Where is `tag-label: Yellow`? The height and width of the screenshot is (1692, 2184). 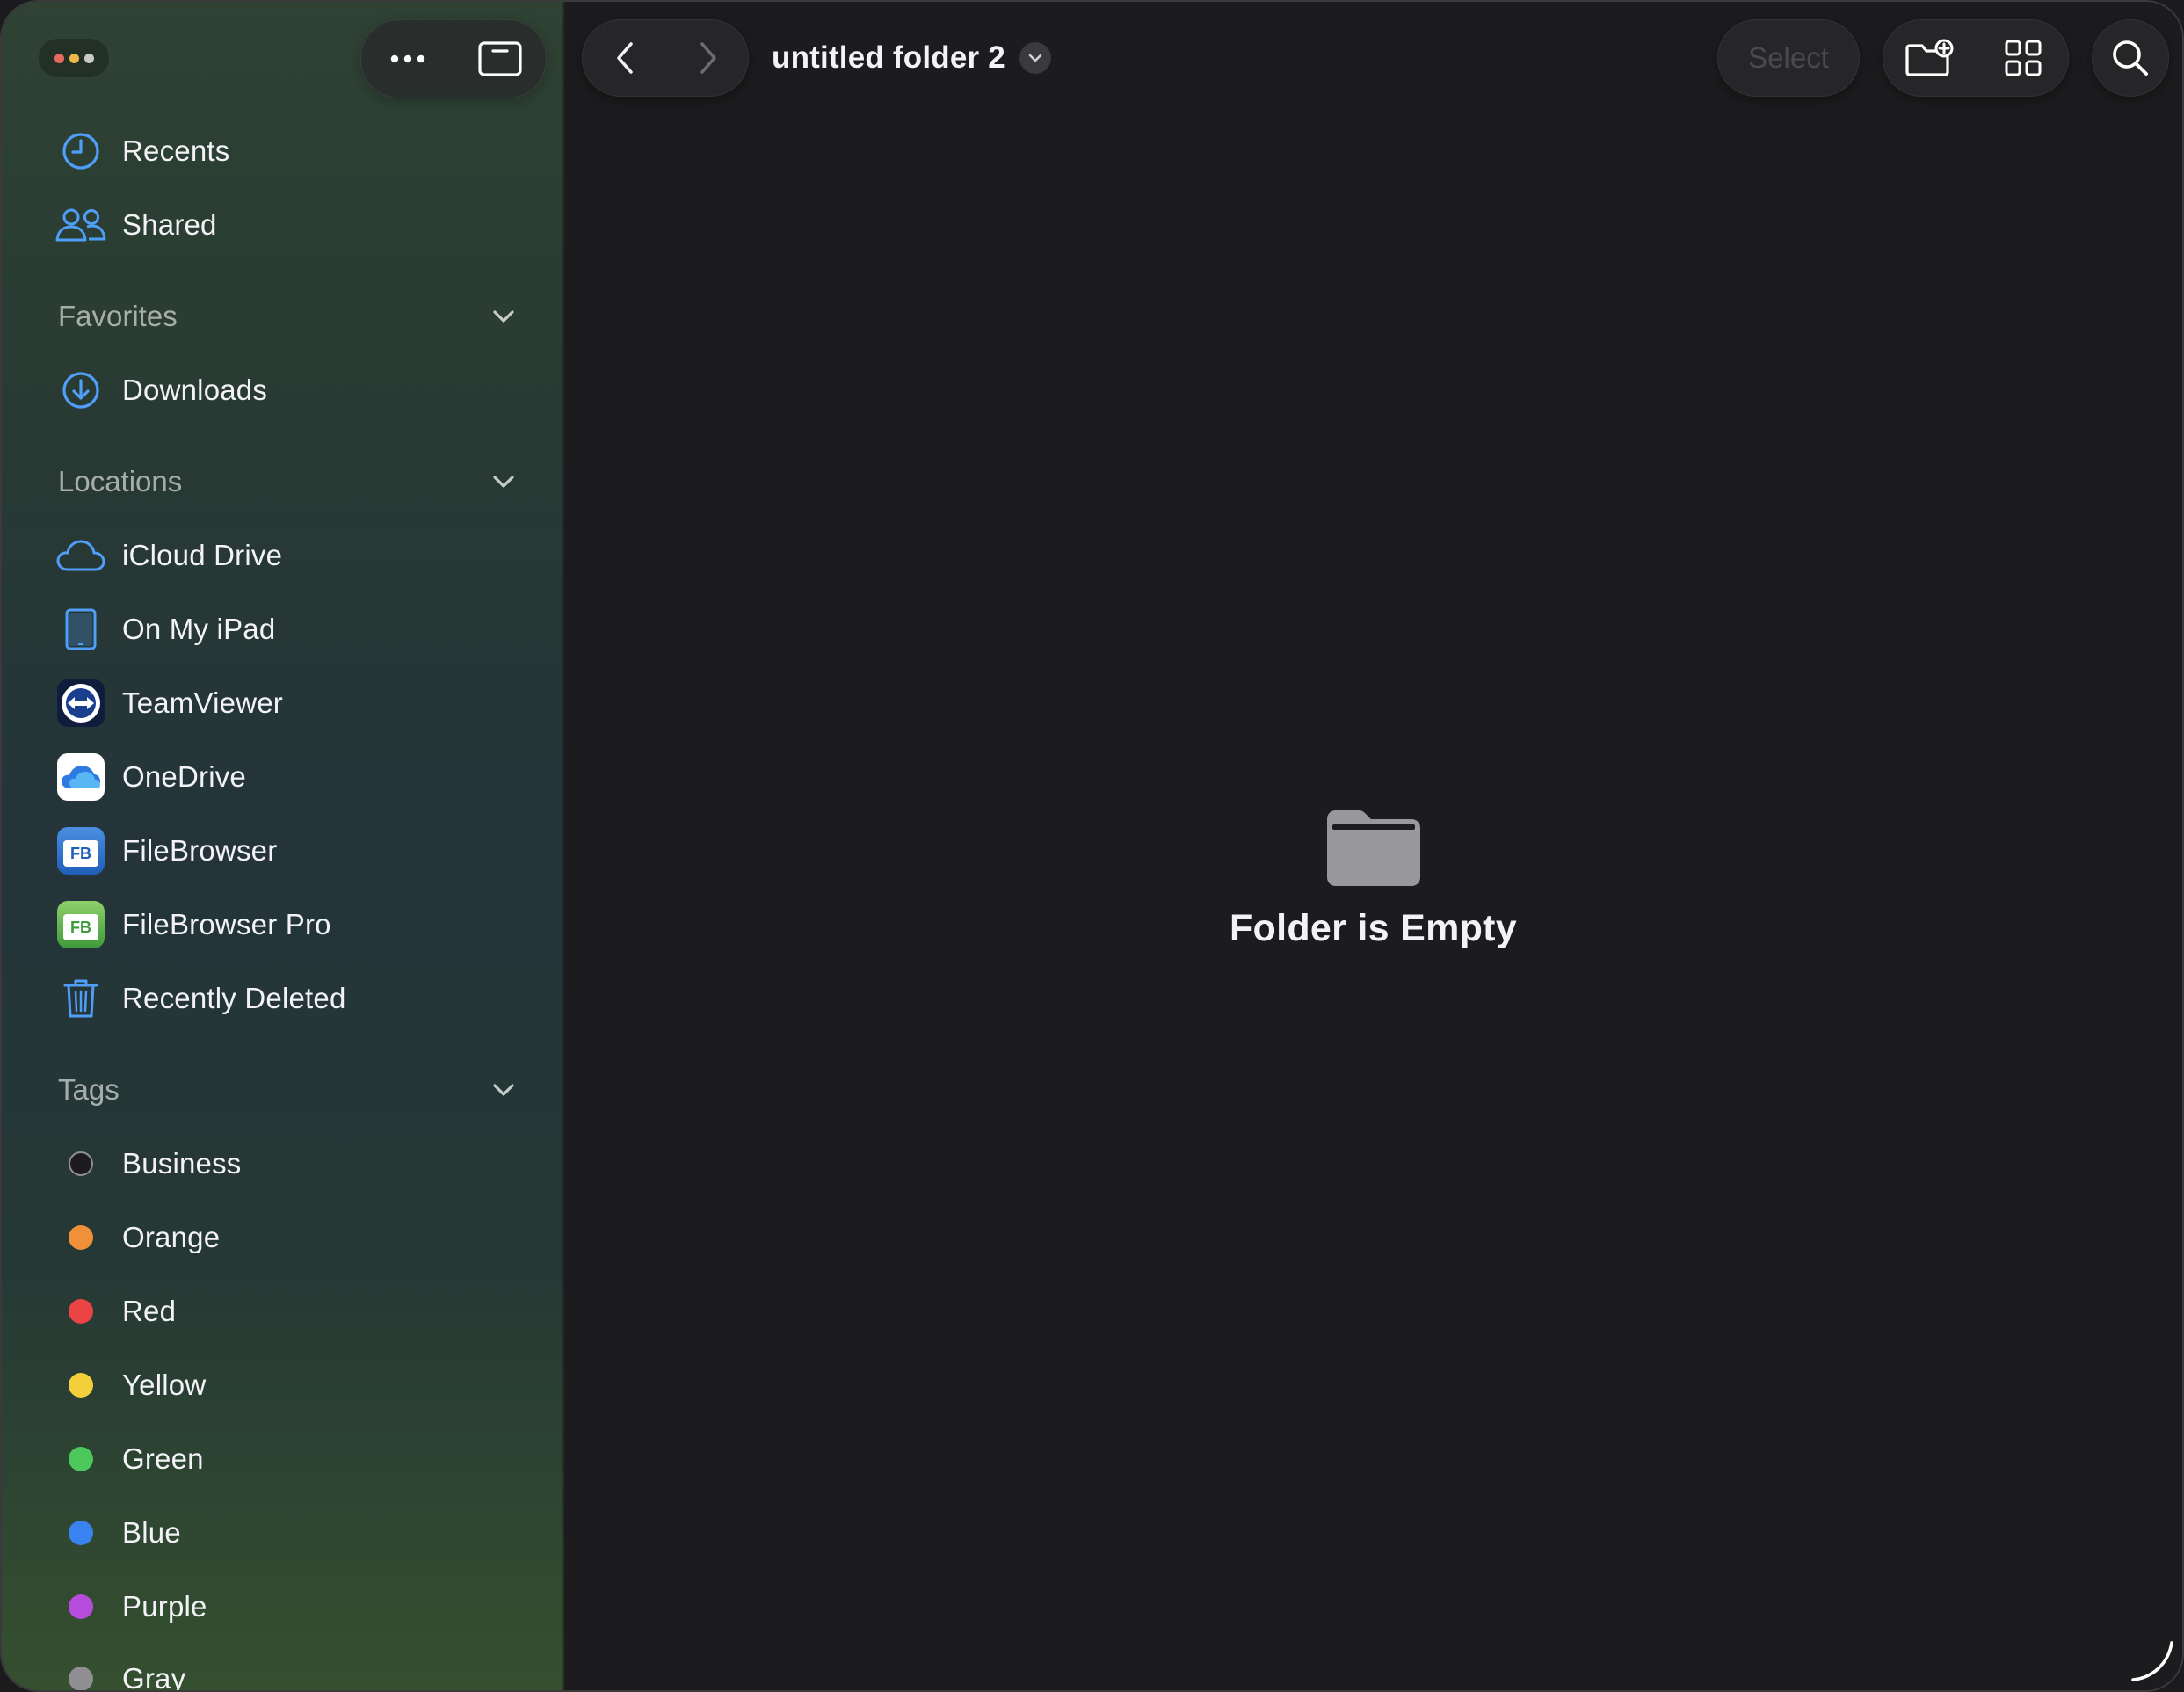 tag-label: Yellow is located at coordinates (165, 1385).